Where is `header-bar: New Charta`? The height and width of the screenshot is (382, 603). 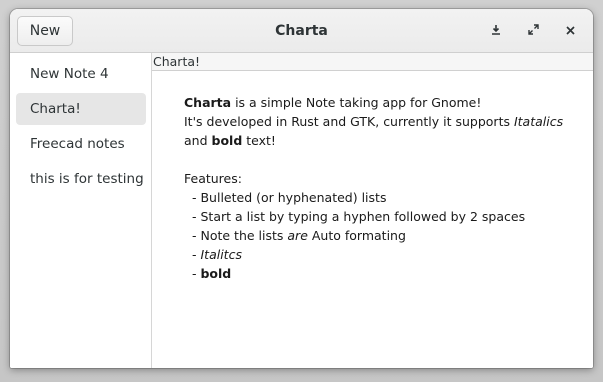
header-bar: New Charta is located at coordinates (301, 31).